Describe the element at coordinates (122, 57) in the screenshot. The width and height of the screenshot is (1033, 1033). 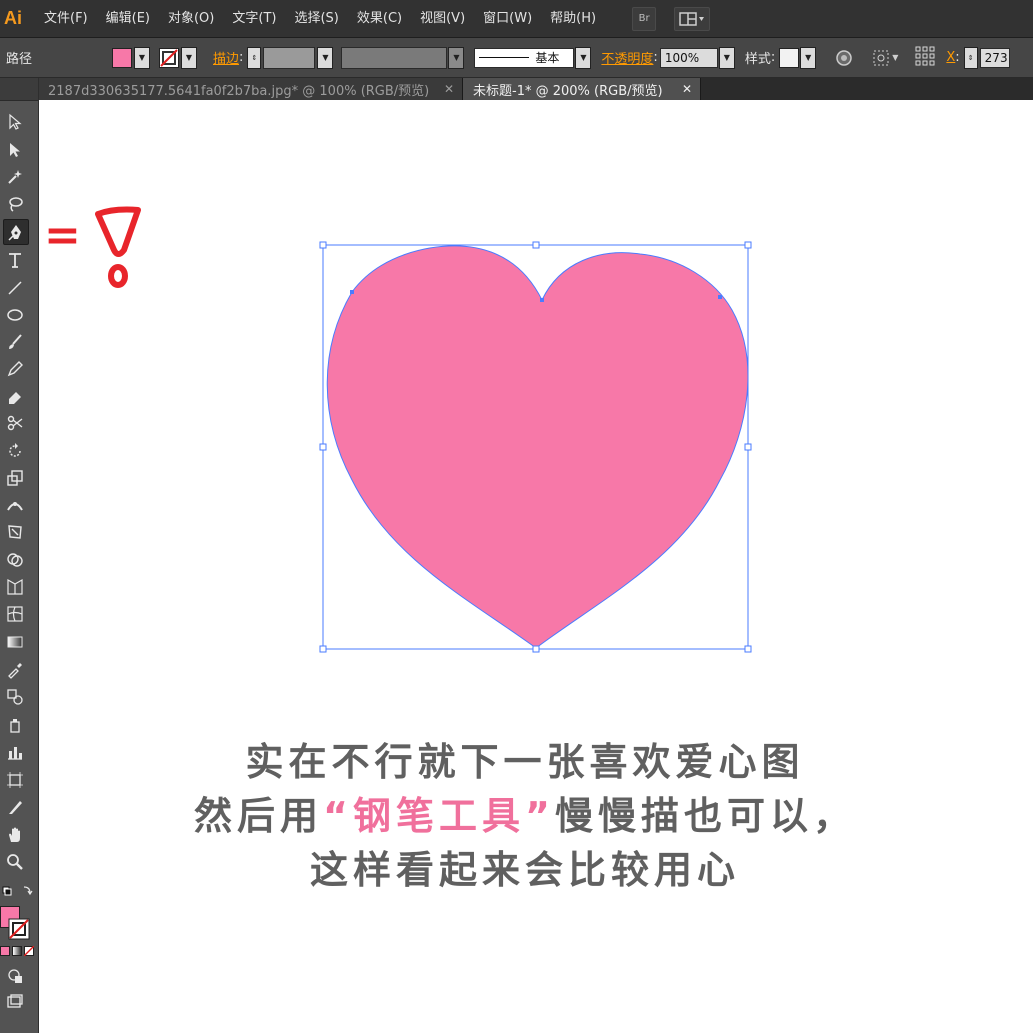
I see `fill-swatch` at that location.